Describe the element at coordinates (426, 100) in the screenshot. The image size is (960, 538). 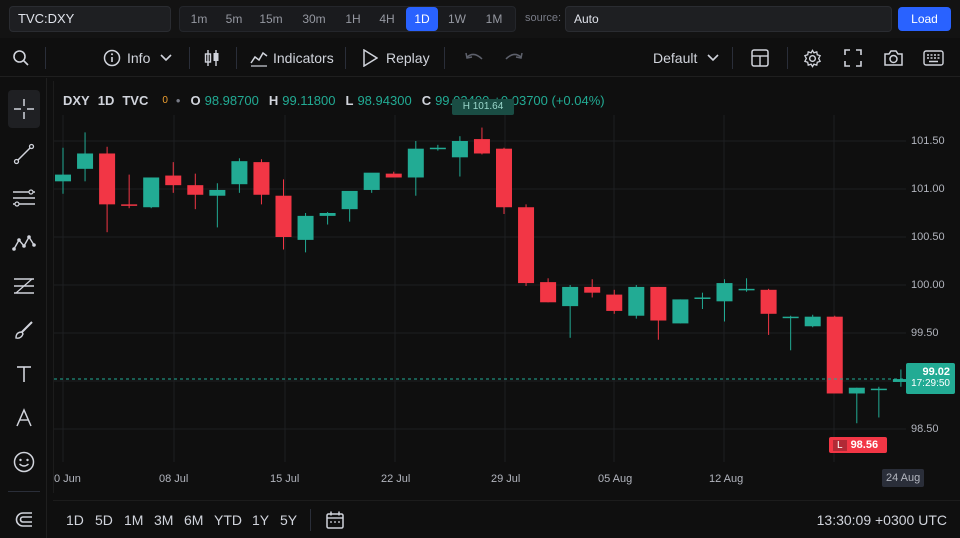
I see `legend-close-key: C` at that location.